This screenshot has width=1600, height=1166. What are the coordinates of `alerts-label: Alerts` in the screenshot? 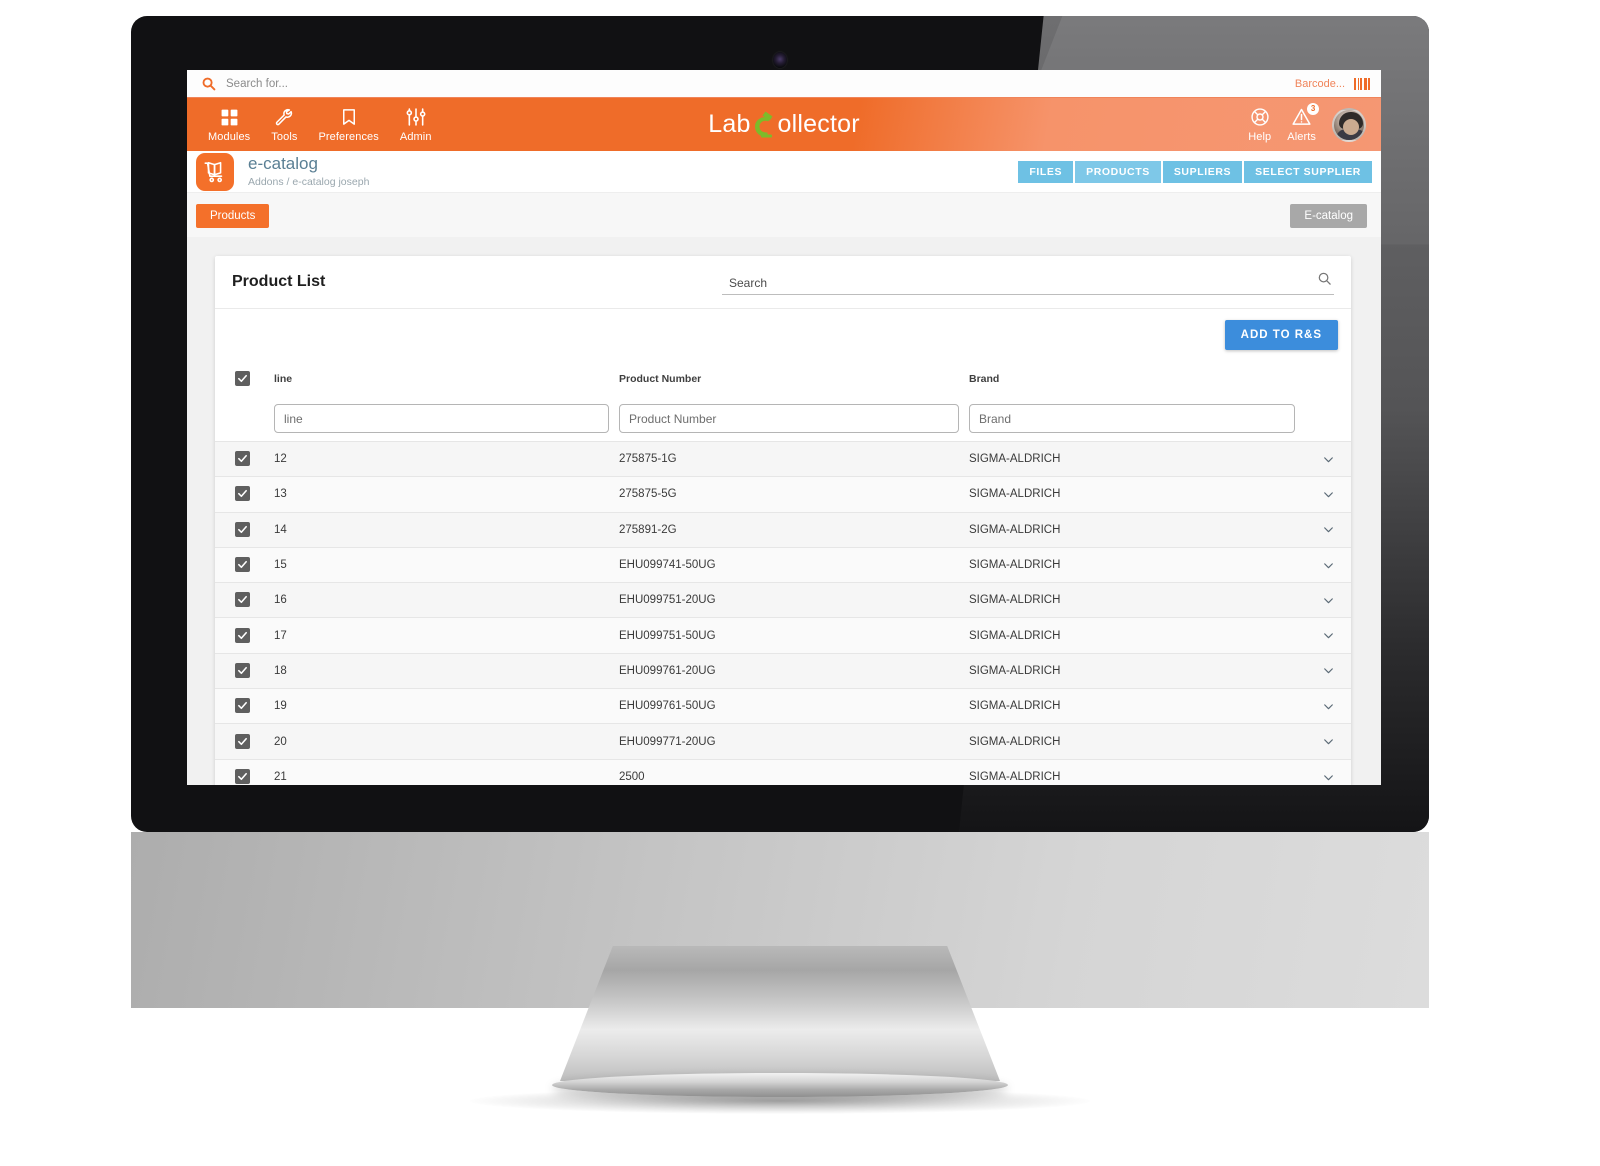 It's located at (1301, 136).